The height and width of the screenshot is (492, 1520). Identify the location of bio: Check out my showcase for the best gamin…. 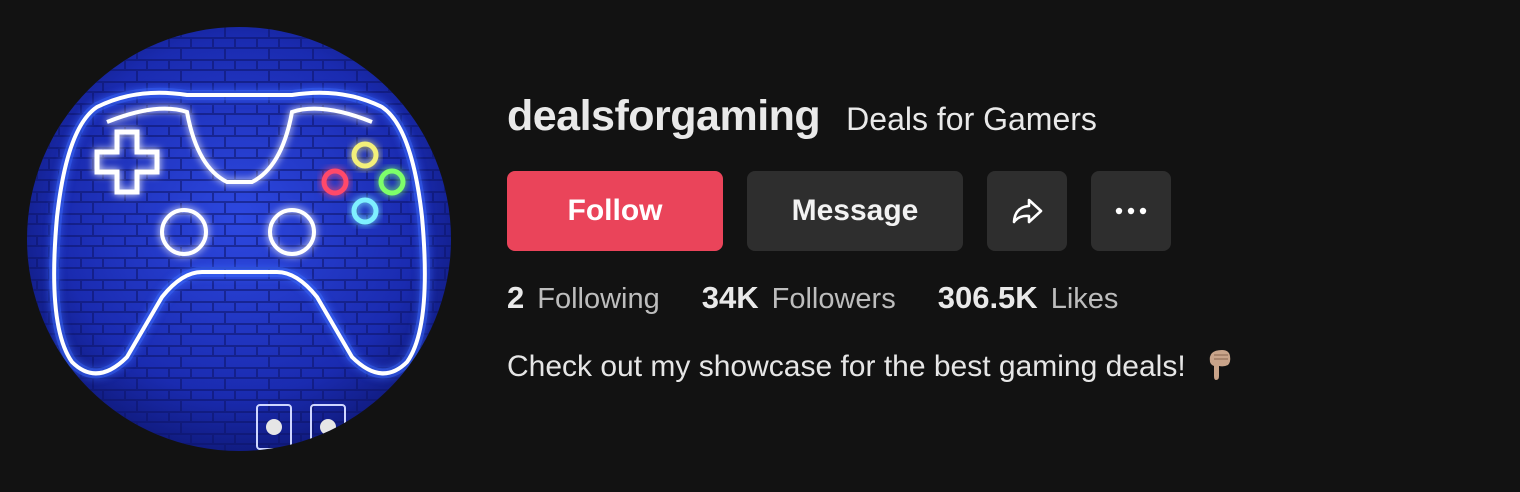
(870, 369).